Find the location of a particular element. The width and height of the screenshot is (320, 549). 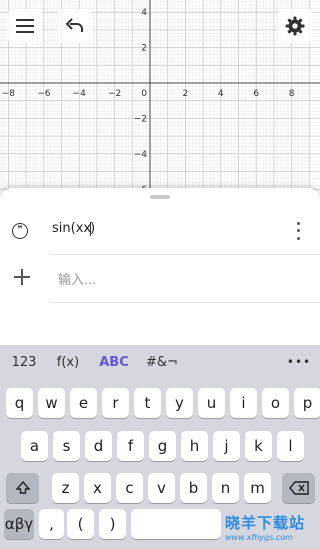

key-e: e is located at coordinates (83, 403).